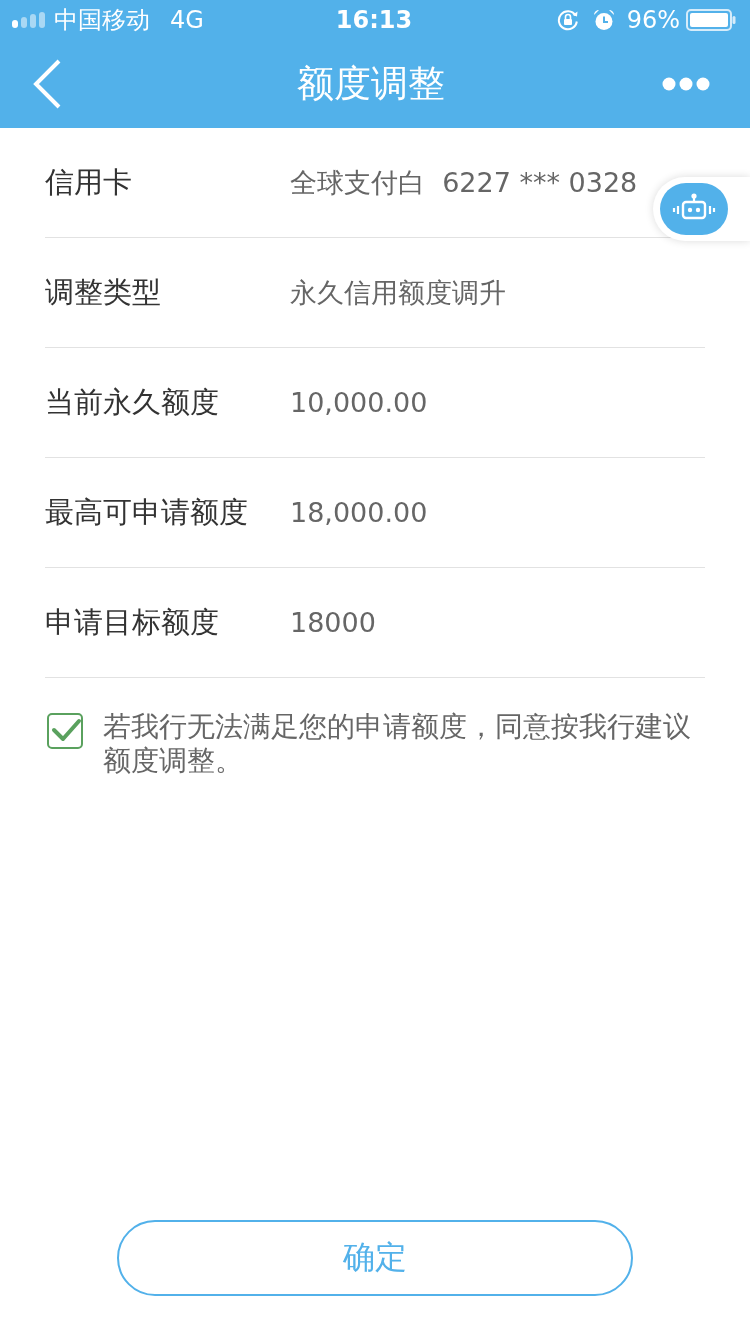 The height and width of the screenshot is (1334, 750). What do you see at coordinates (711, 20) in the screenshot?
I see `battery-icon` at bounding box center [711, 20].